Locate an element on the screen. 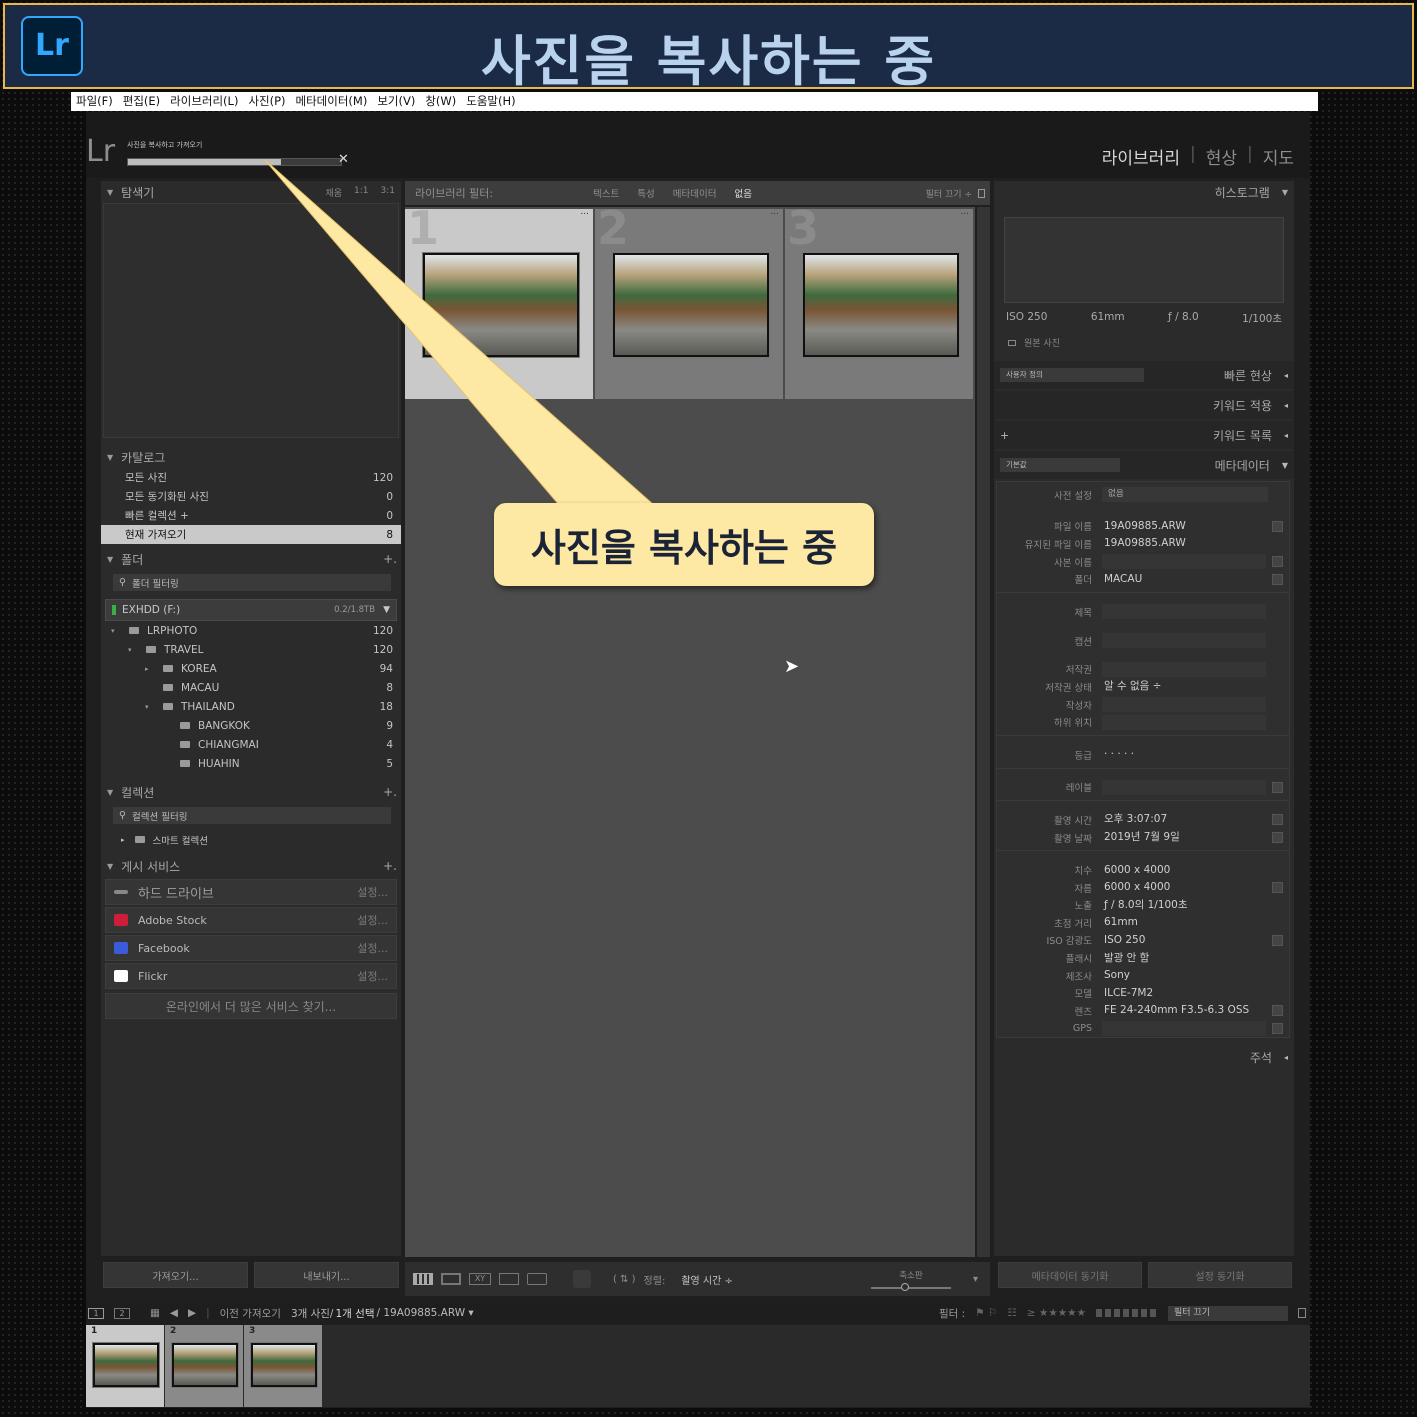  mouse-cursor-icon: ➤ is located at coordinates (792, 666).